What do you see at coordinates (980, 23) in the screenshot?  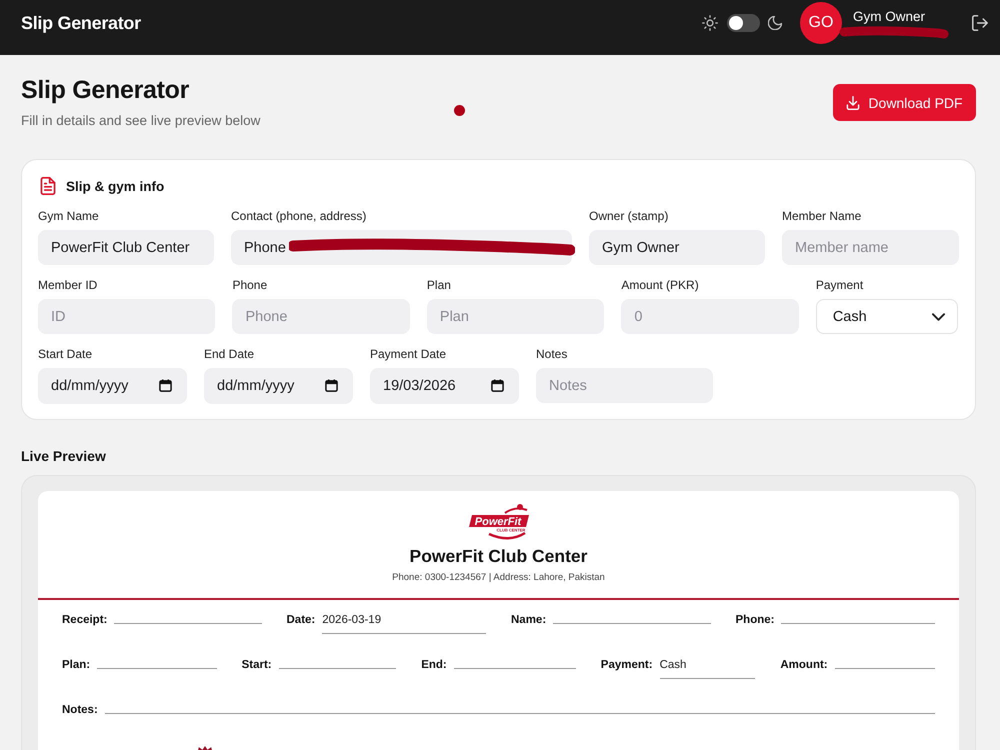 I see `logout-icon` at bounding box center [980, 23].